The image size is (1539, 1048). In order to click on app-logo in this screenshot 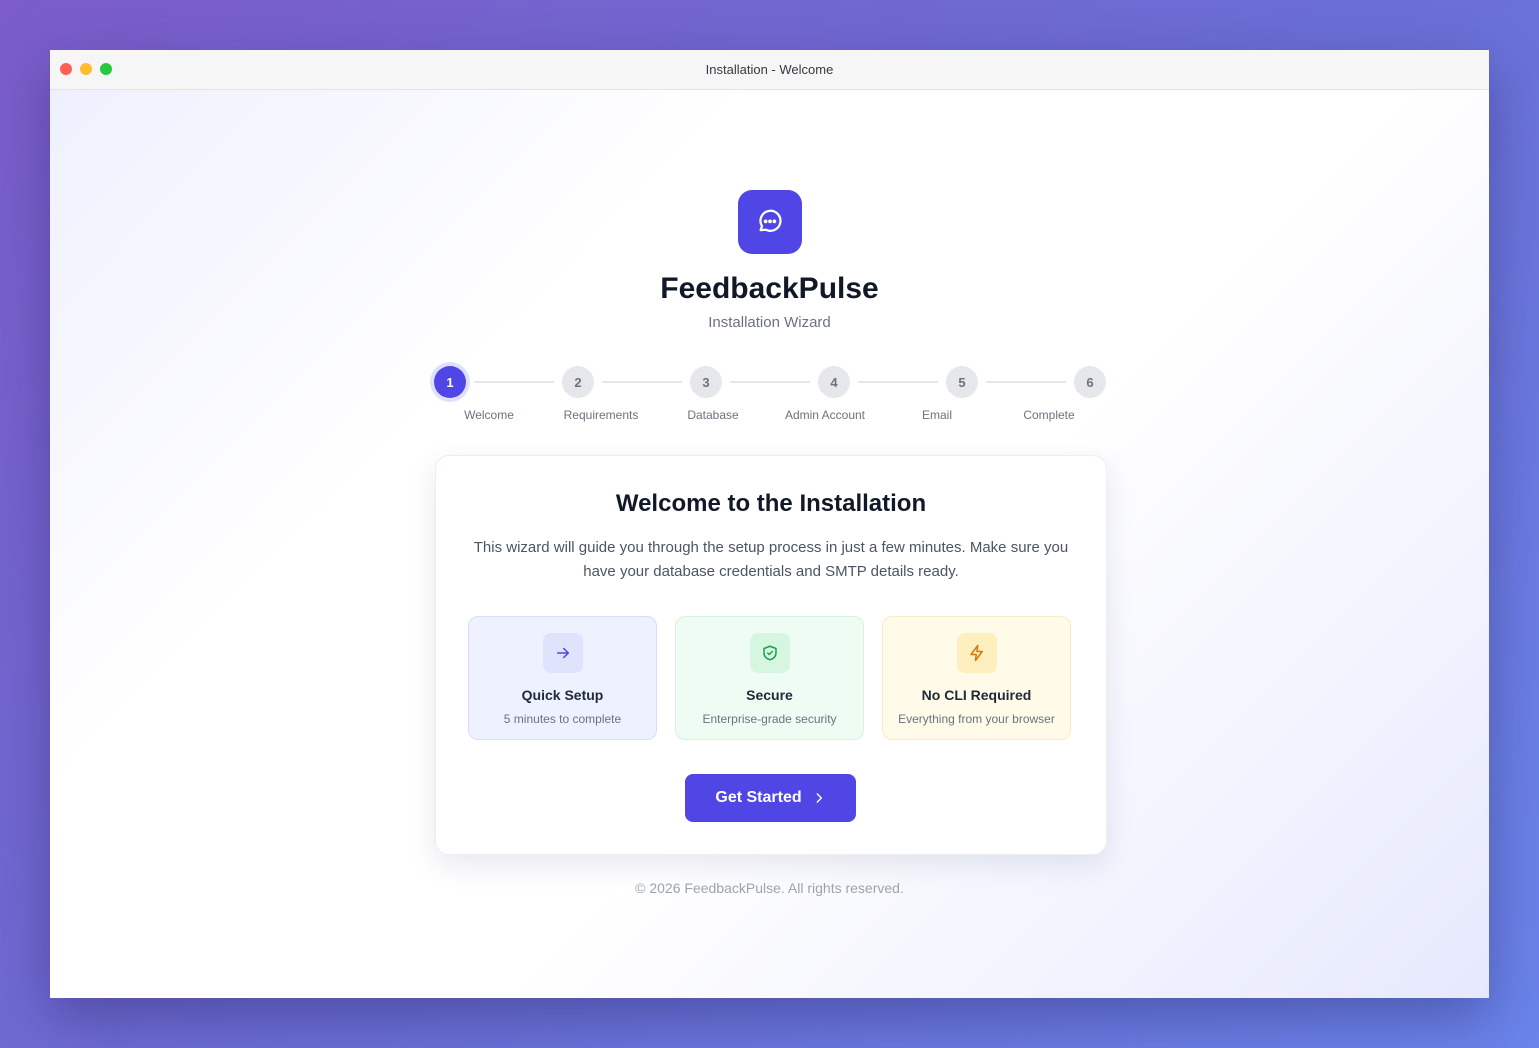, I will do `click(770, 222)`.